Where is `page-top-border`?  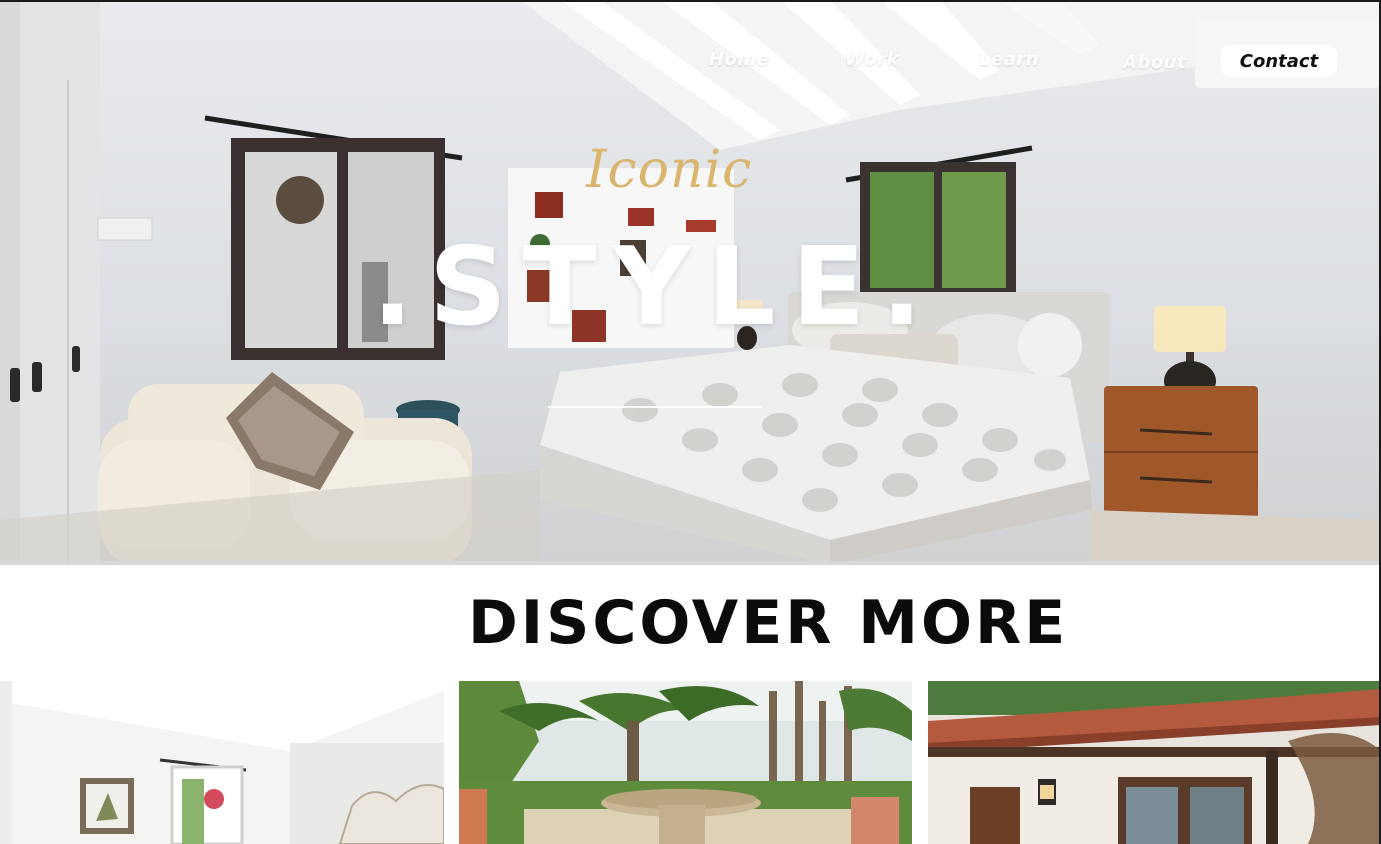 page-top-border is located at coordinates (690, 1).